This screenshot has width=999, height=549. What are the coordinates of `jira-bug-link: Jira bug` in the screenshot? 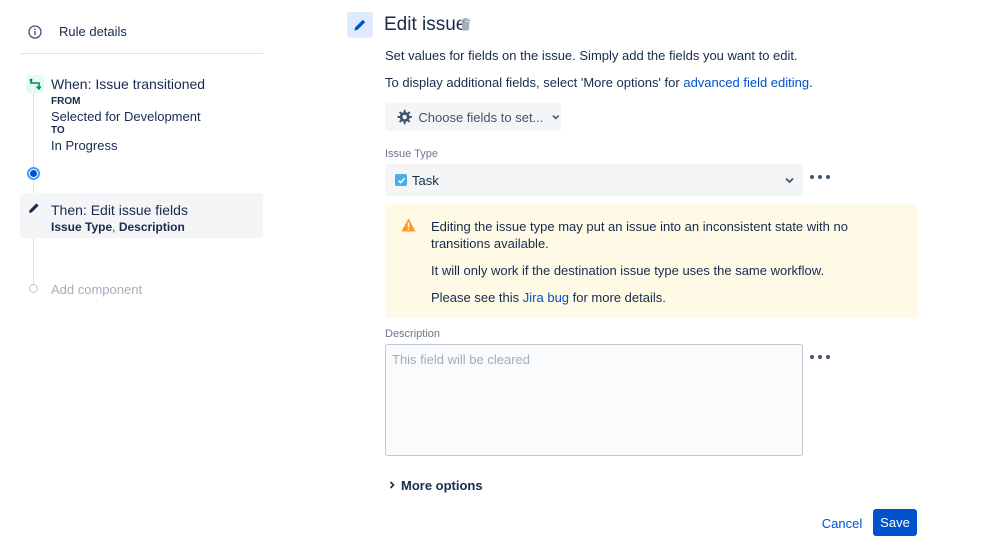 It's located at (546, 297).